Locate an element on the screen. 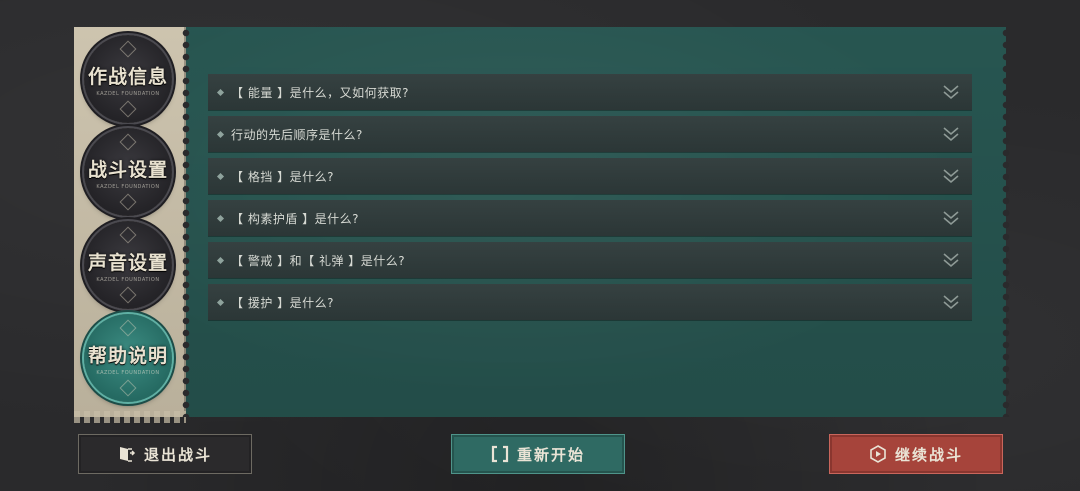 The image size is (1080, 491). tab-battle-settings: 战斗设置 KAZDEL FOUNDATION is located at coordinates (128, 172).